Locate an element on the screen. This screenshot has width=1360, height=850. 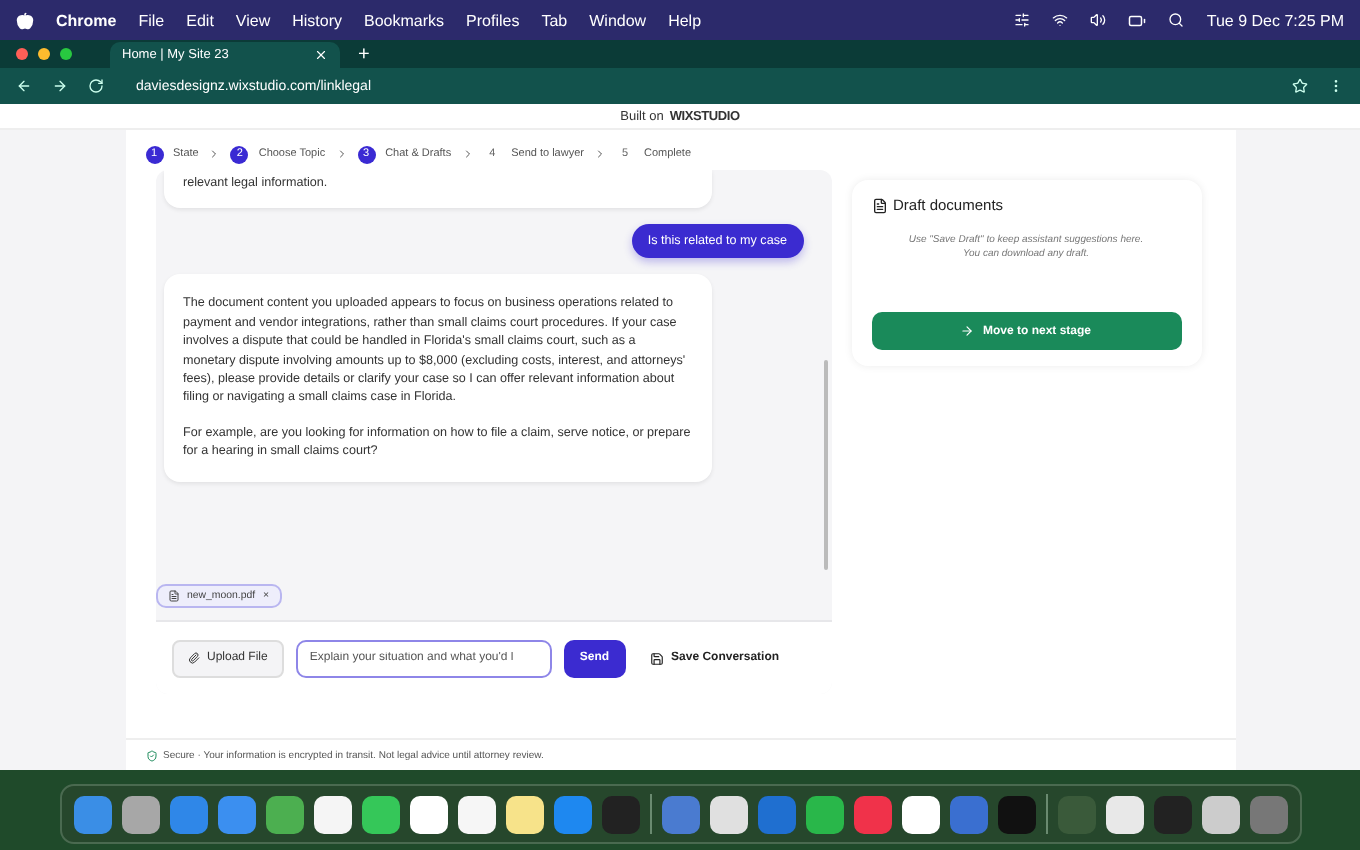
menu-item: Window is located at coordinates (618, 20).